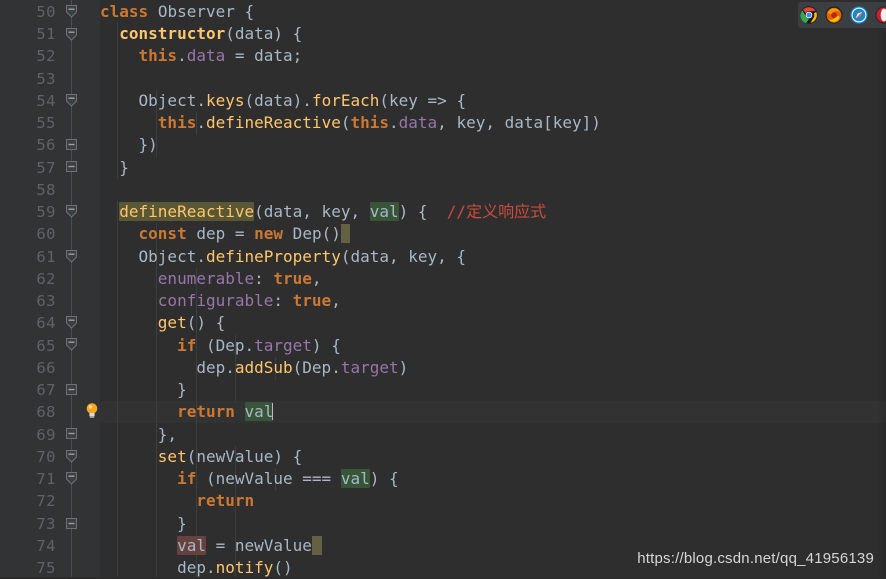 Image resolution: width=886 pixels, height=579 pixels. Describe the element at coordinates (225, 234) in the screenshot. I see `code-line: const dep = new Dep()` at that location.